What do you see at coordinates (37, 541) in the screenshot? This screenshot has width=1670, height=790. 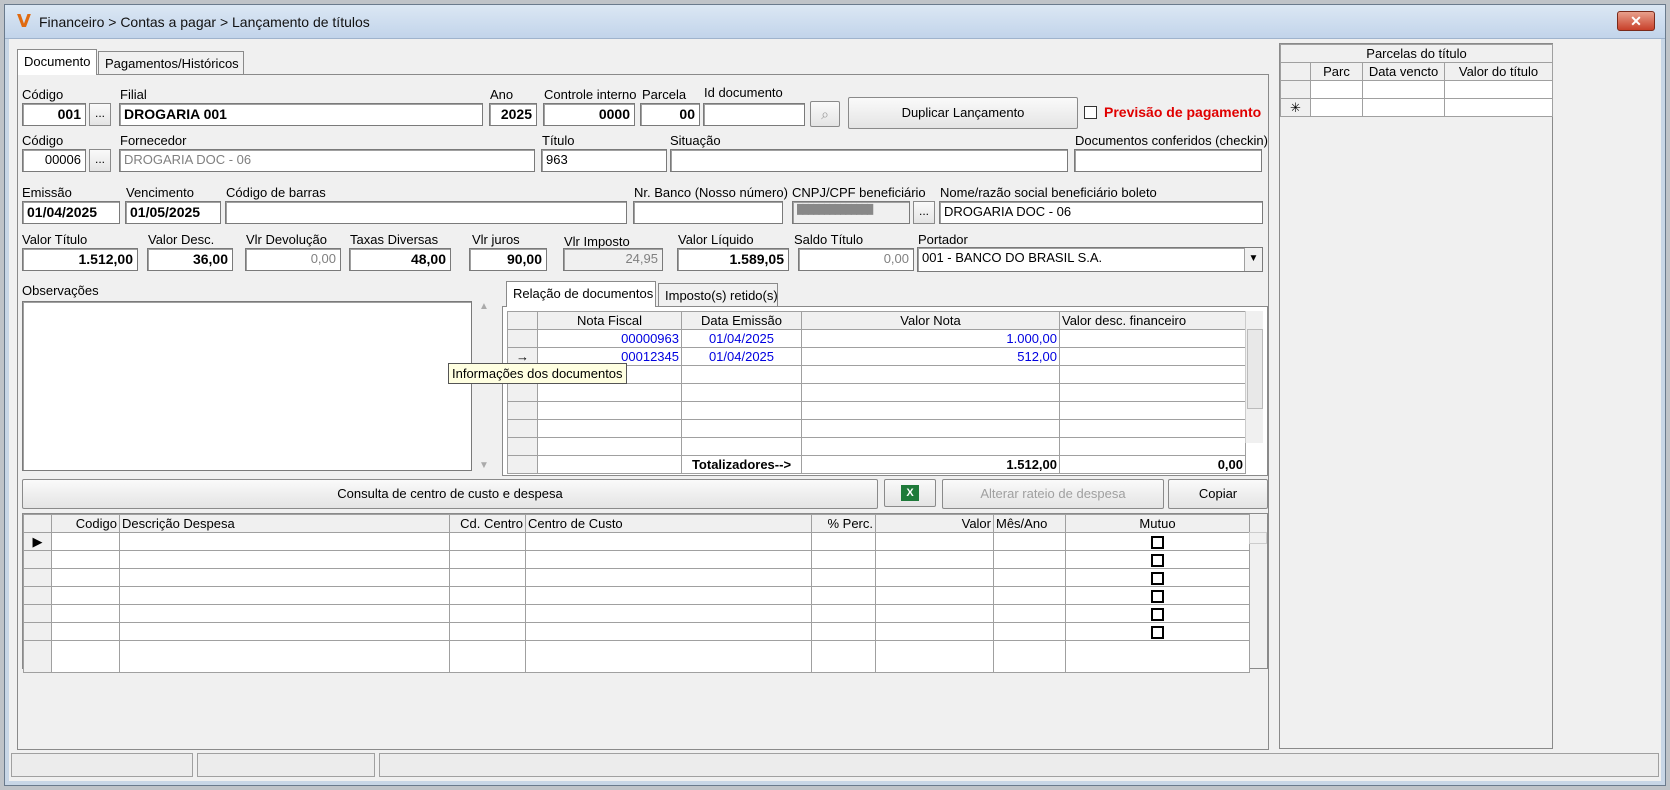 I see `current-row-indicator-icon: ▶` at bounding box center [37, 541].